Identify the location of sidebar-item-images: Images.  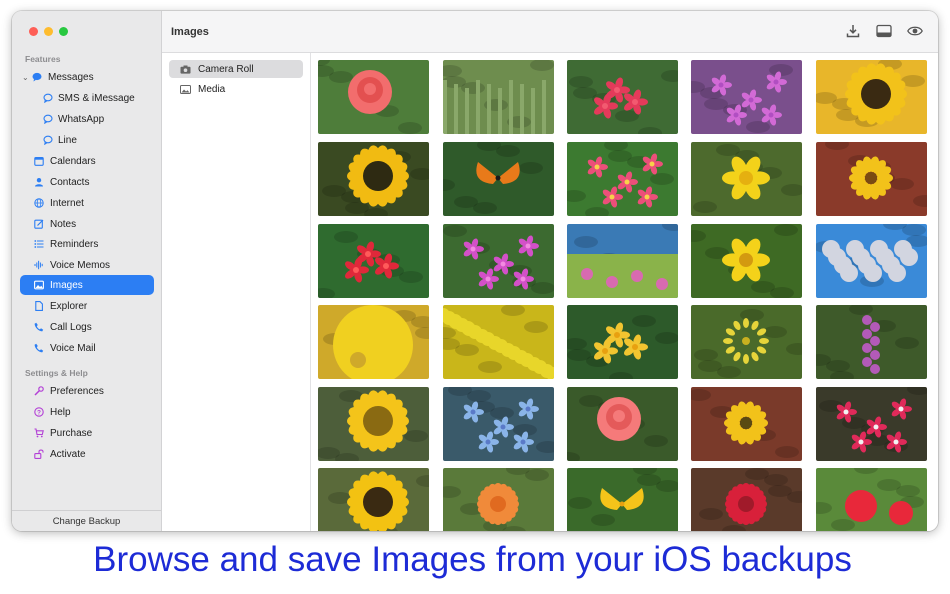
(87, 285).